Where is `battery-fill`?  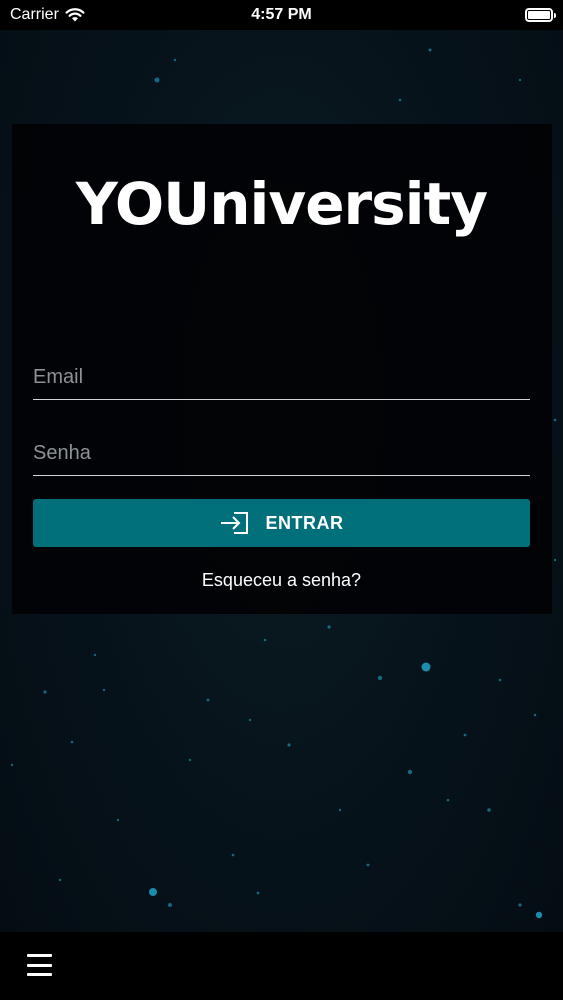
battery-fill is located at coordinates (539, 15).